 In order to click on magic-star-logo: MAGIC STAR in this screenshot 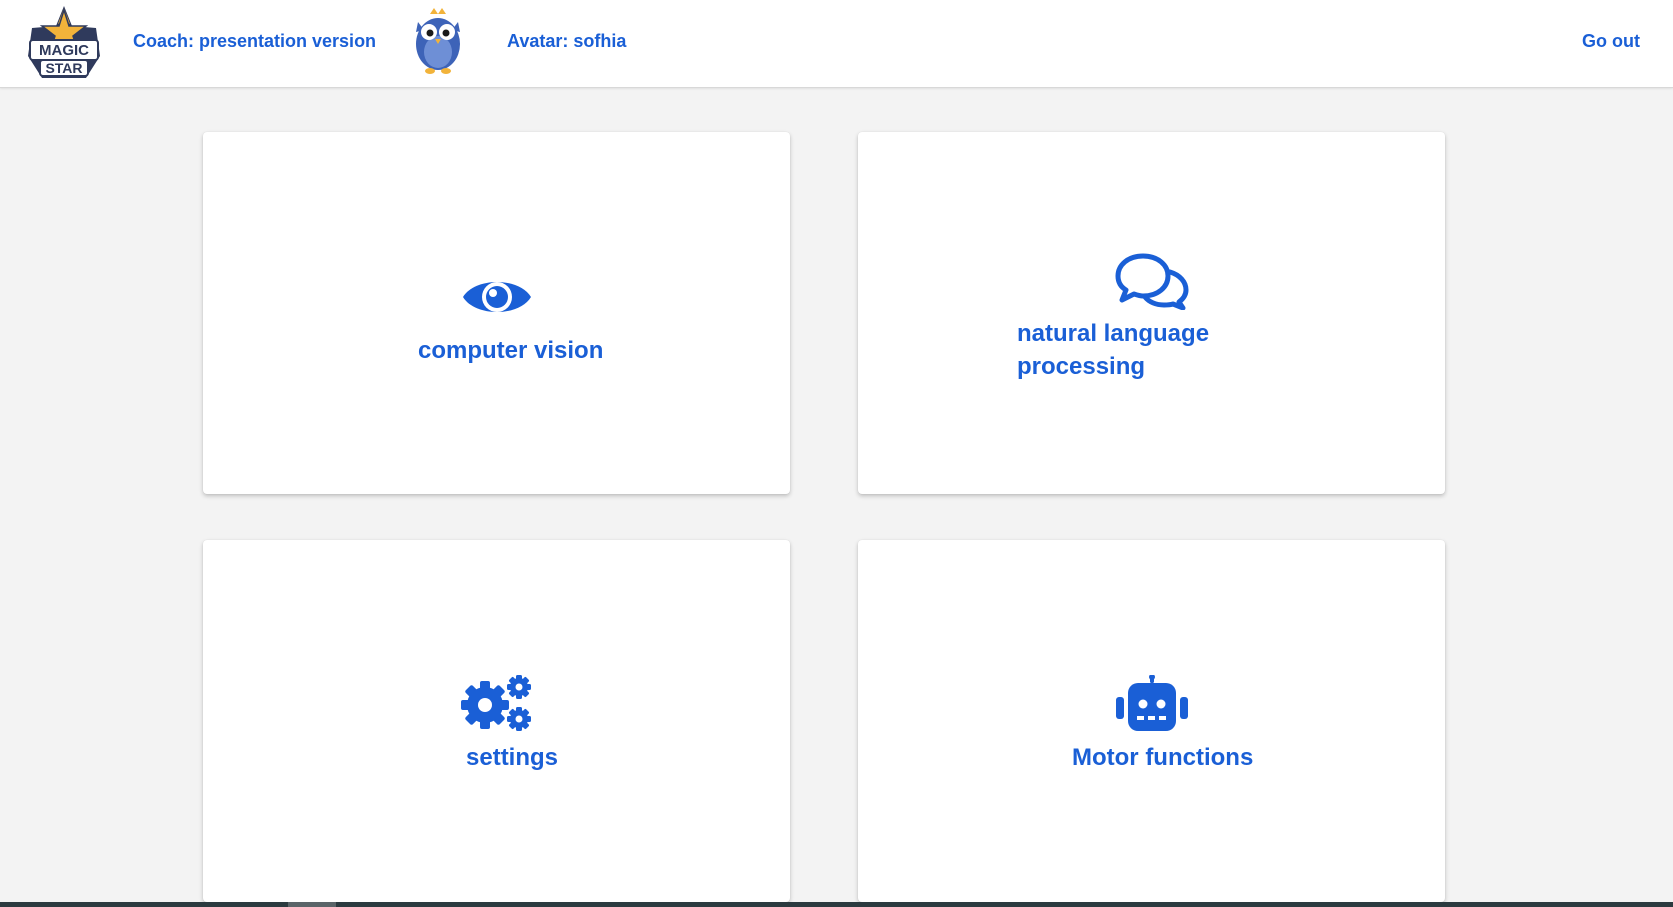, I will do `click(64, 42)`.